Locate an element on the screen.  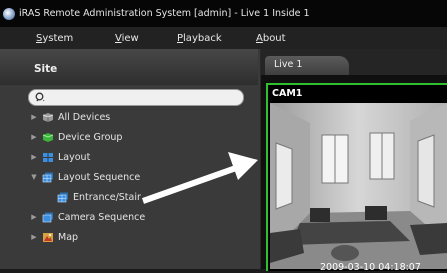
search-input is located at coordinates (136, 97).